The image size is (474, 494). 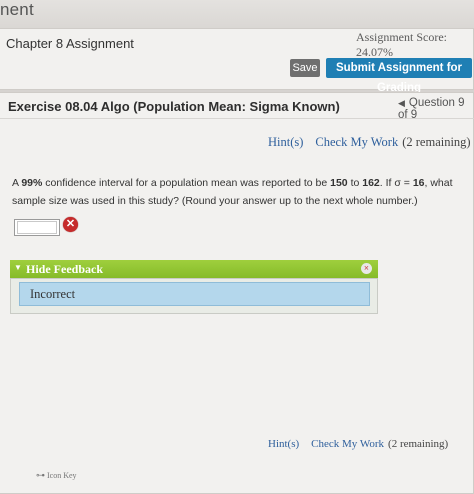 What do you see at coordinates (17, 9) in the screenshot?
I see `page-title-fragment: nent` at bounding box center [17, 9].